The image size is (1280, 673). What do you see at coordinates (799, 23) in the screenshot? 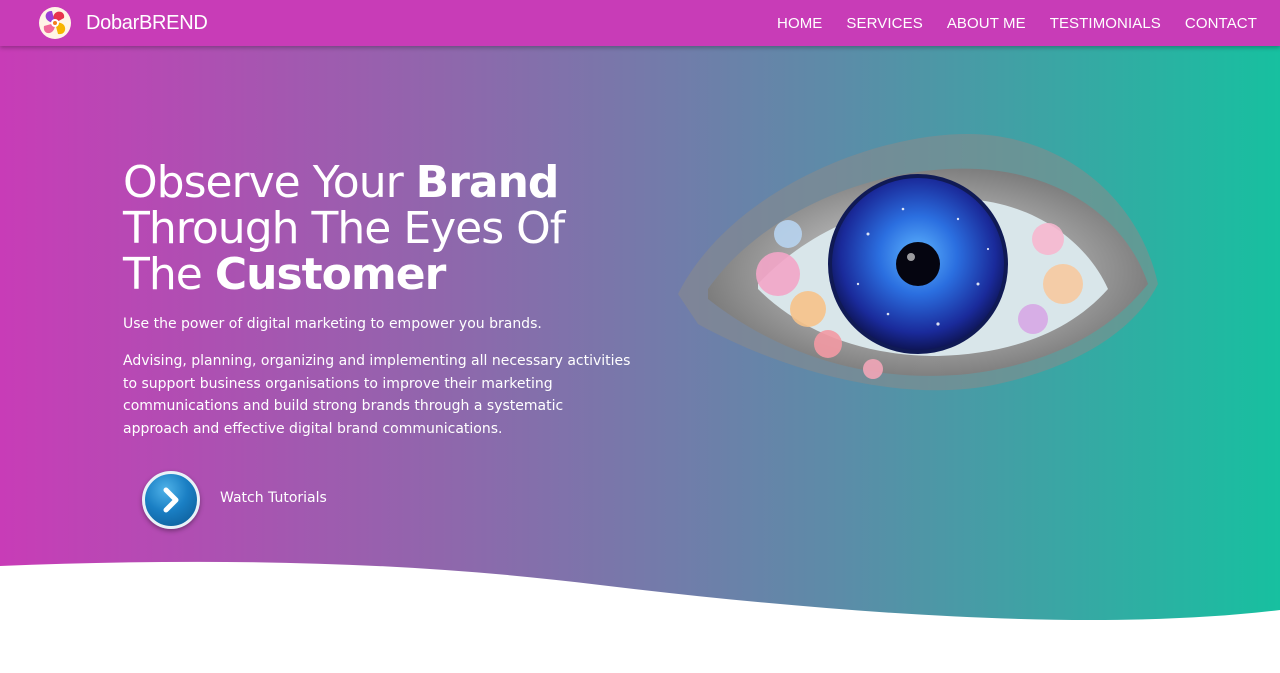
I see `nav-home: HOME` at bounding box center [799, 23].